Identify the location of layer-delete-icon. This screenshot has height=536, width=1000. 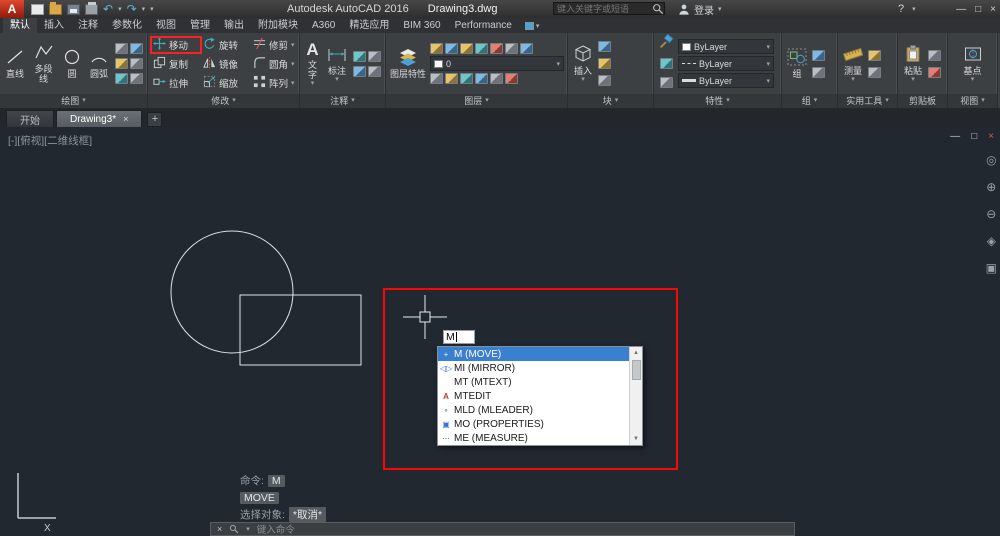
(511, 78).